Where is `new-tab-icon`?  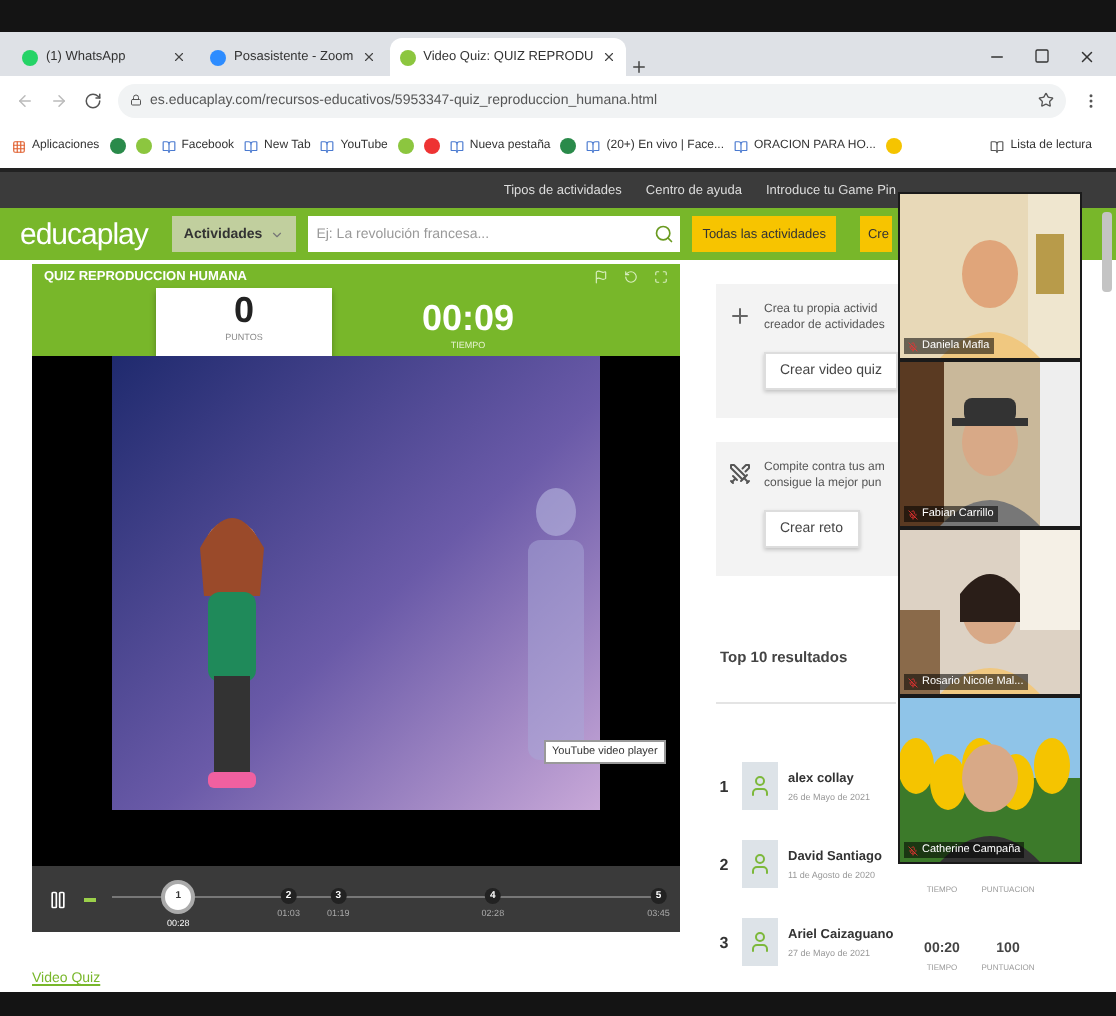
new-tab-icon is located at coordinates (638, 67).